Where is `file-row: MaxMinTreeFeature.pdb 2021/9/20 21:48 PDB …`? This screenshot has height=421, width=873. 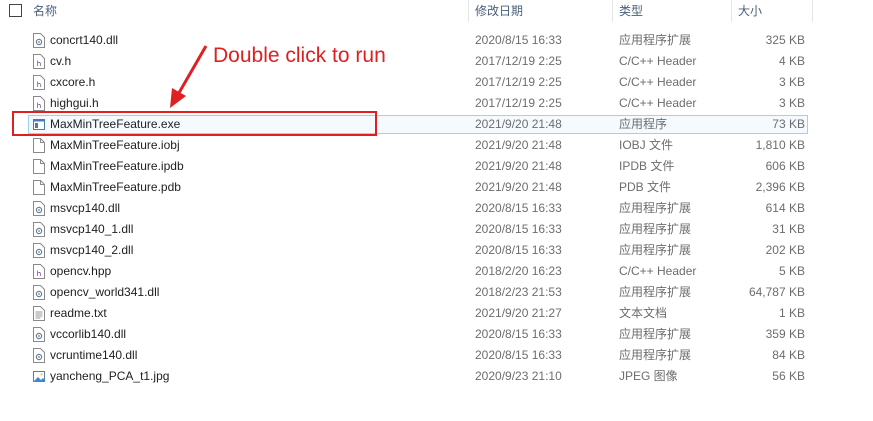
file-row: MaxMinTreeFeature.pdb 2021/9/20 21:48 PDB … is located at coordinates (436, 187).